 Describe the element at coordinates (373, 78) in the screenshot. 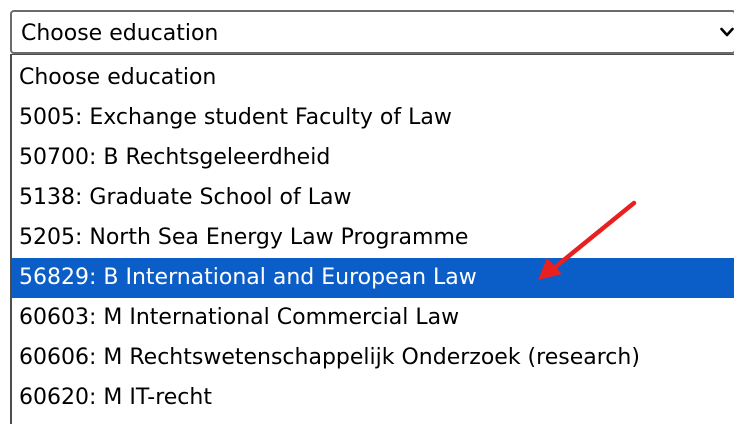

I see `dropdown-option: Choose education` at that location.